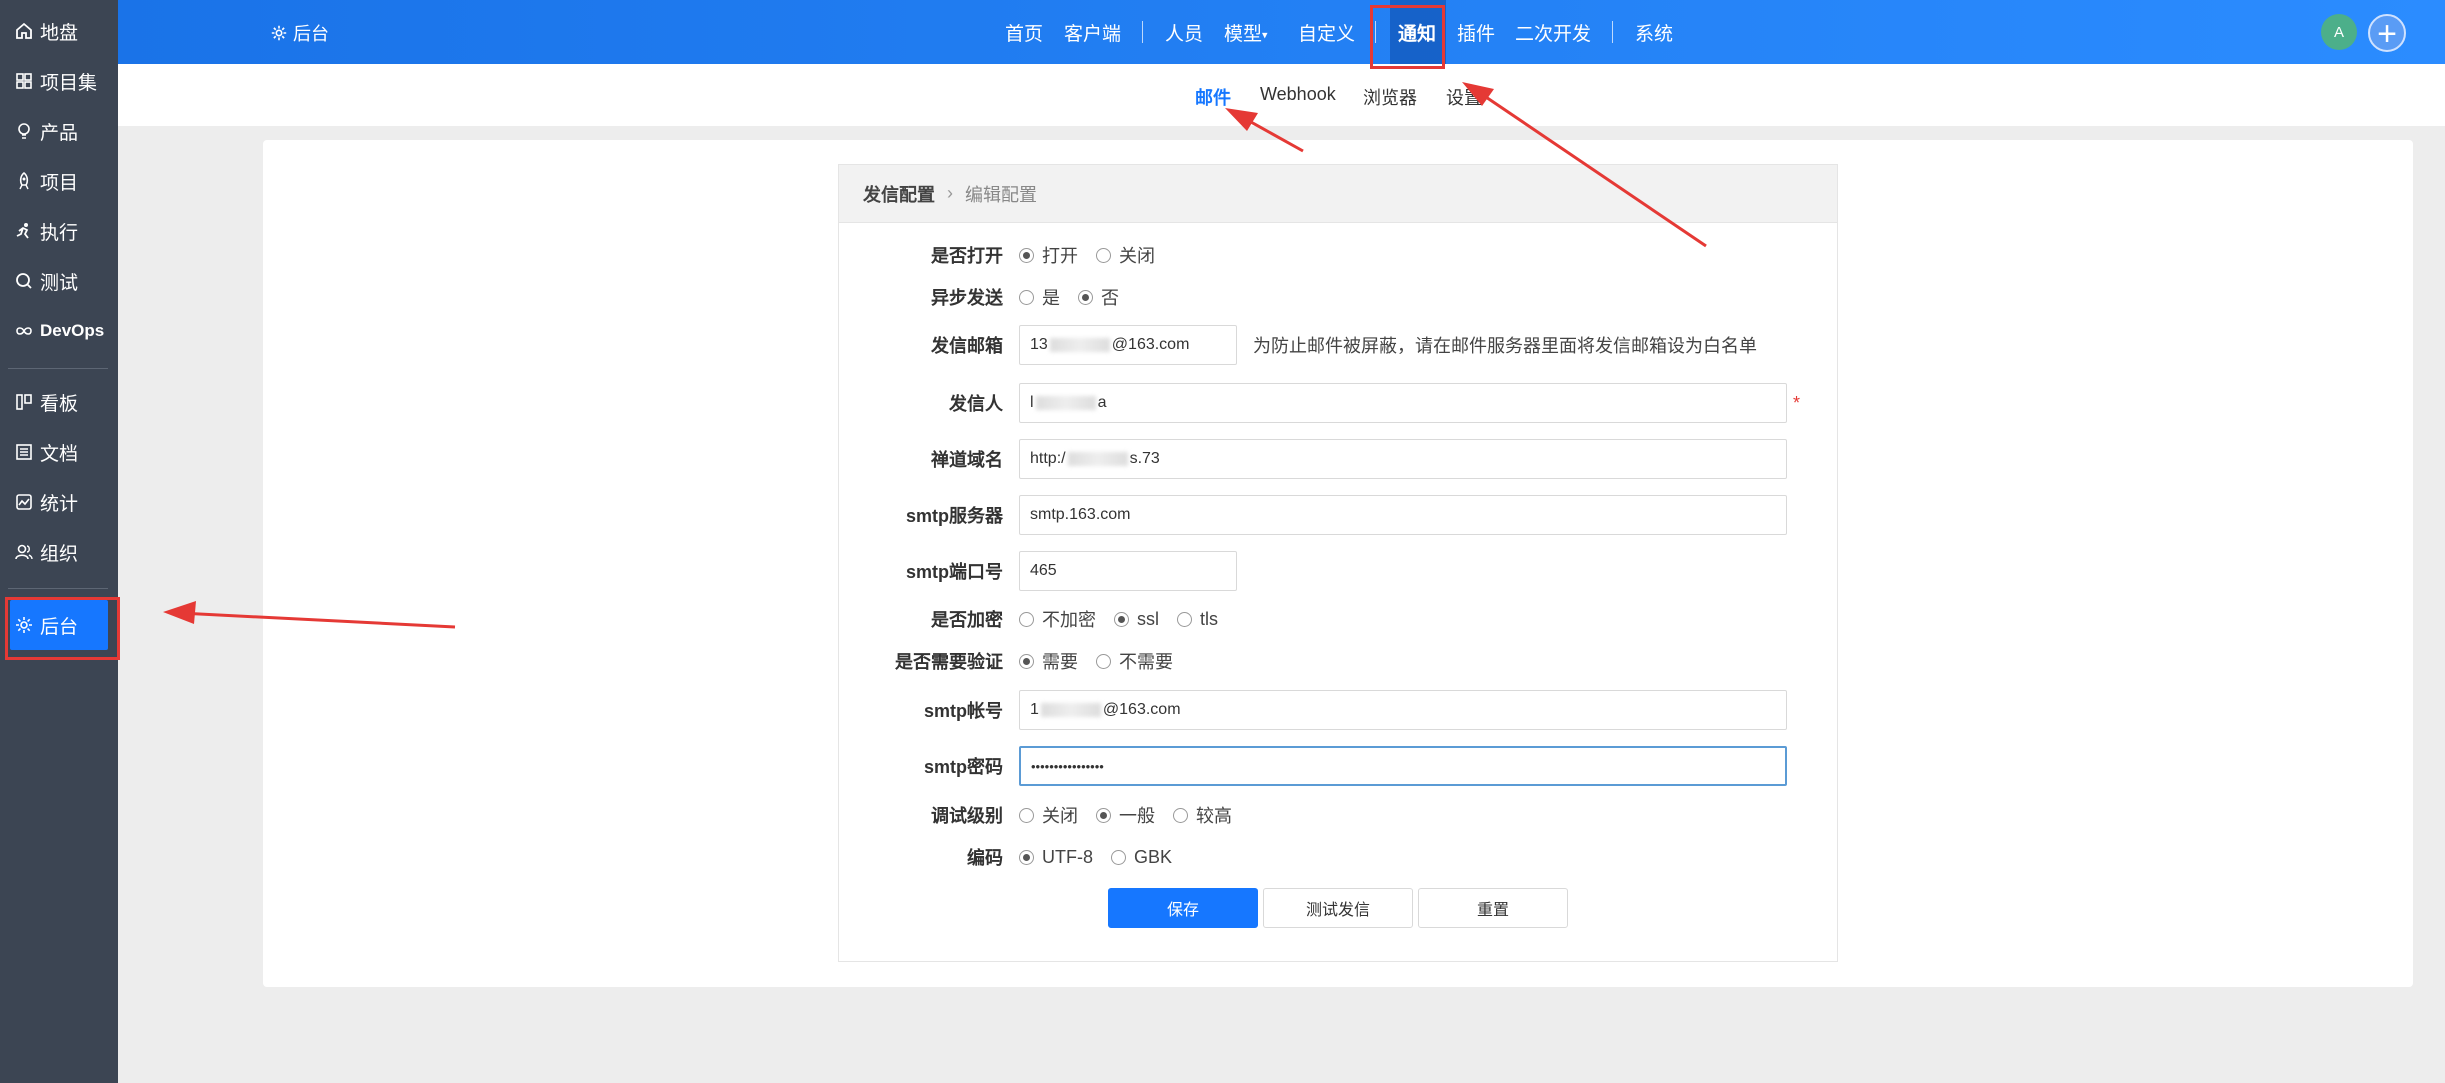  I want to click on nav-model: 模型▾, so click(1246, 32).